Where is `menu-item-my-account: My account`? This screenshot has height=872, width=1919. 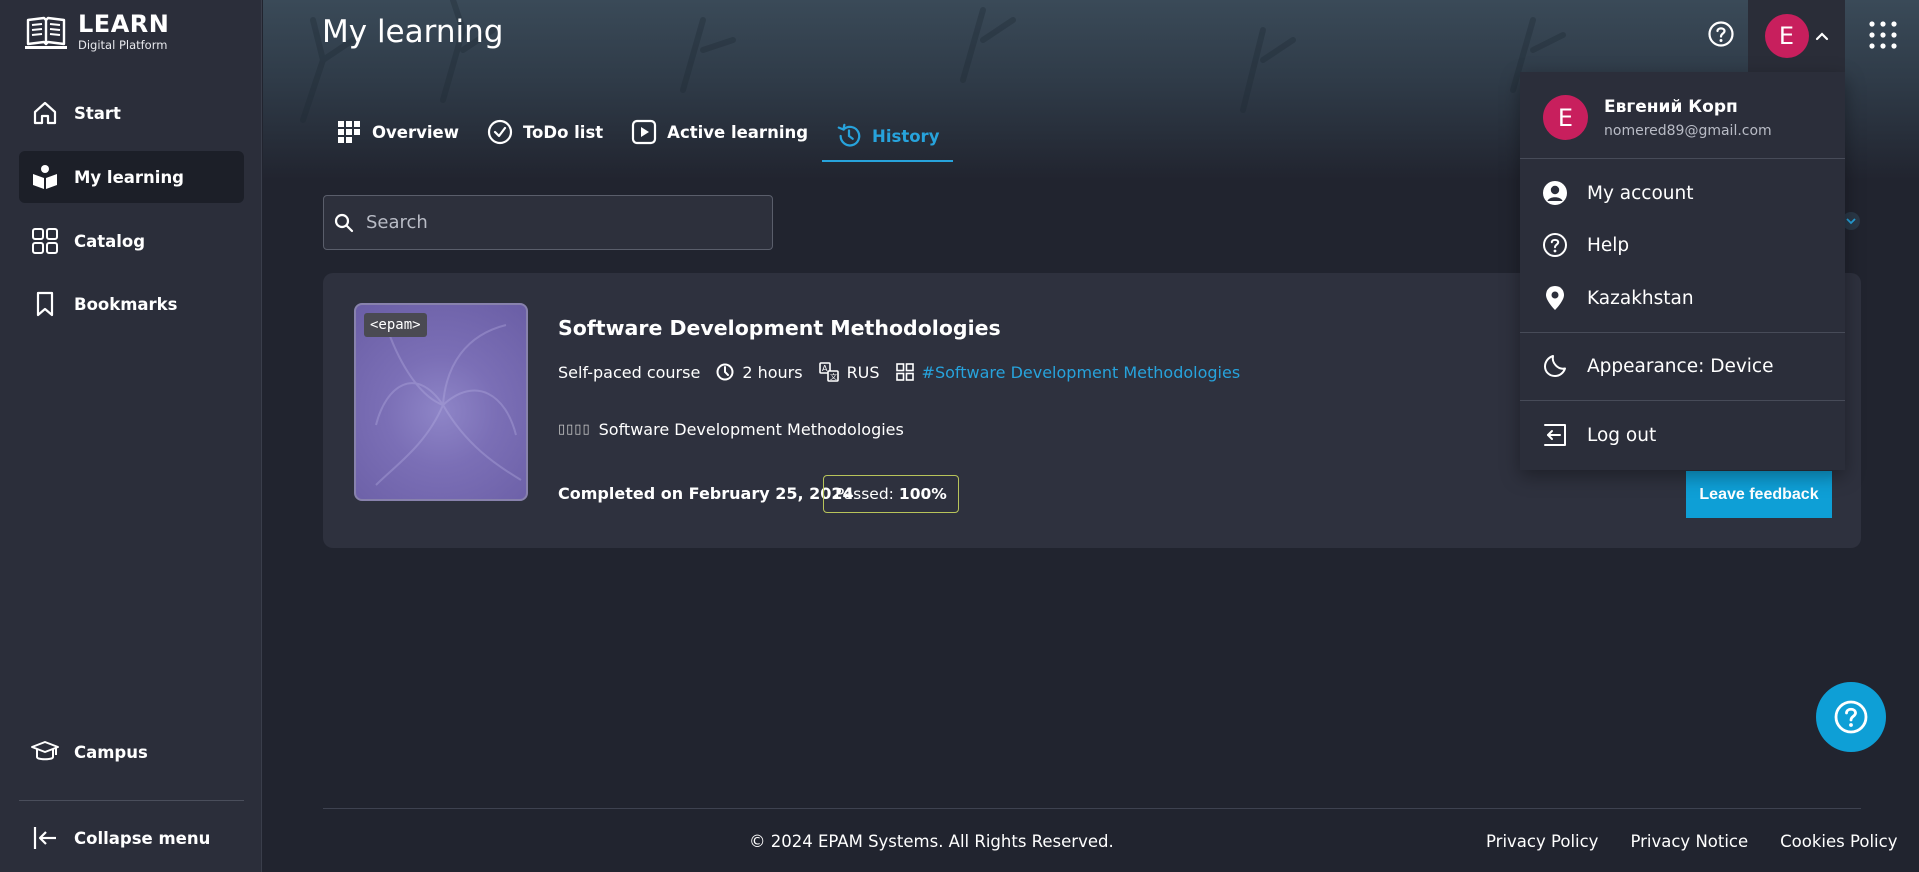
menu-item-my-account: My account is located at coordinates (1618, 193).